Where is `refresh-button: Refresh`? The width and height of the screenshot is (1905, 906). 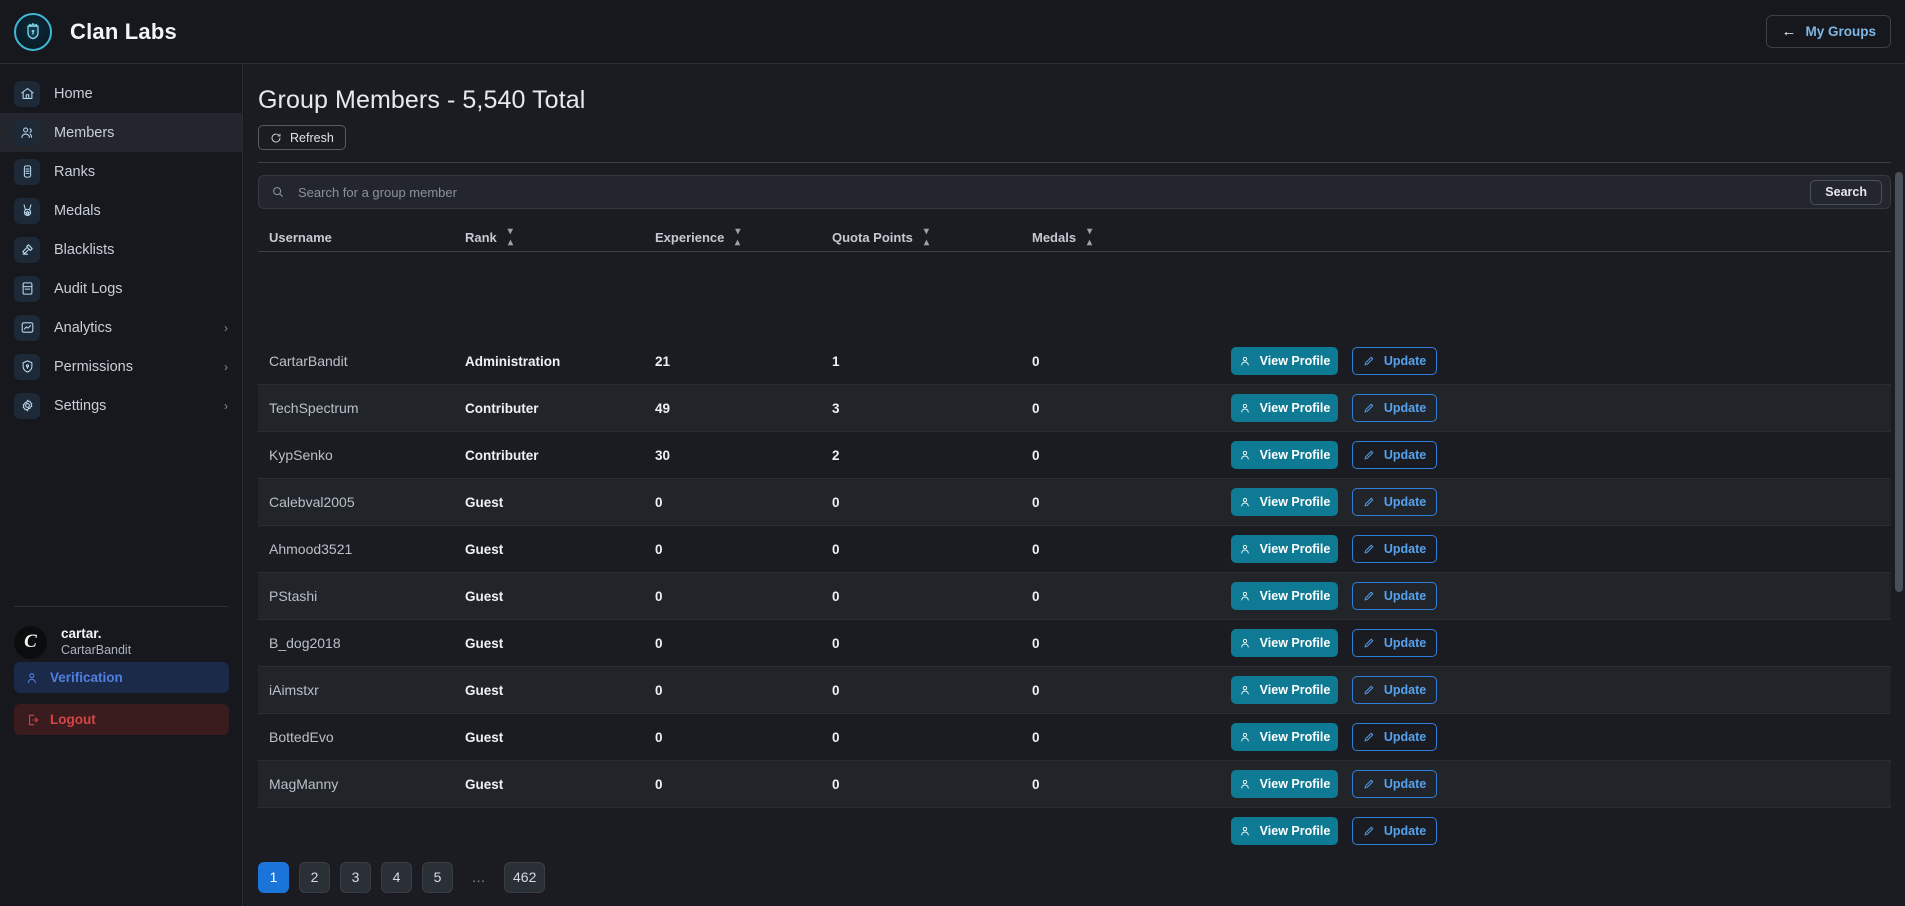 refresh-button: Refresh is located at coordinates (302, 137).